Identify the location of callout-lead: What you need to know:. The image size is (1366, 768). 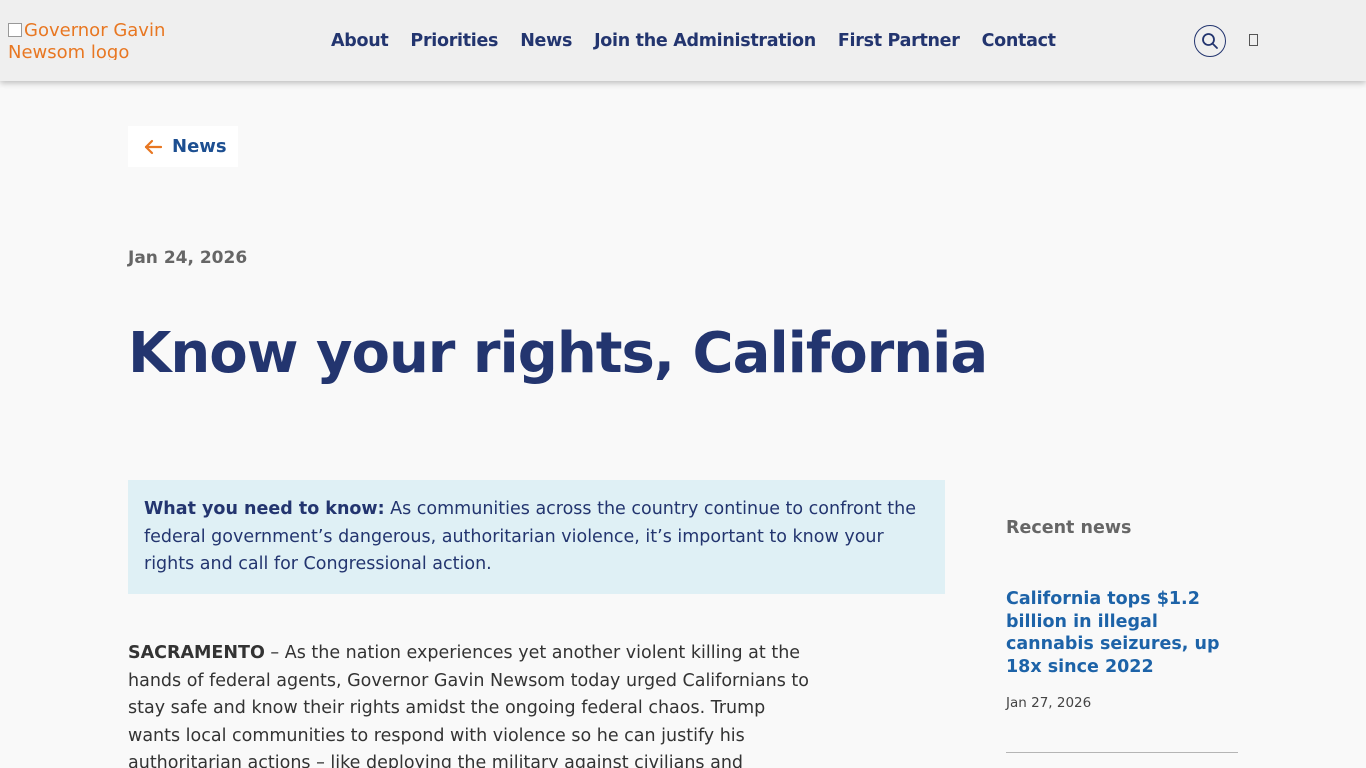
(264, 509).